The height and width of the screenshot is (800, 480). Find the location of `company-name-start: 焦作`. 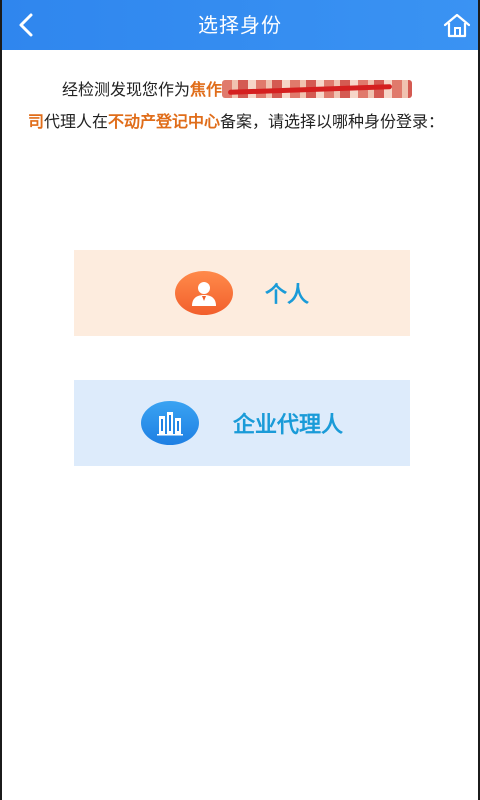

company-name-start: 焦作 is located at coordinates (206, 89).